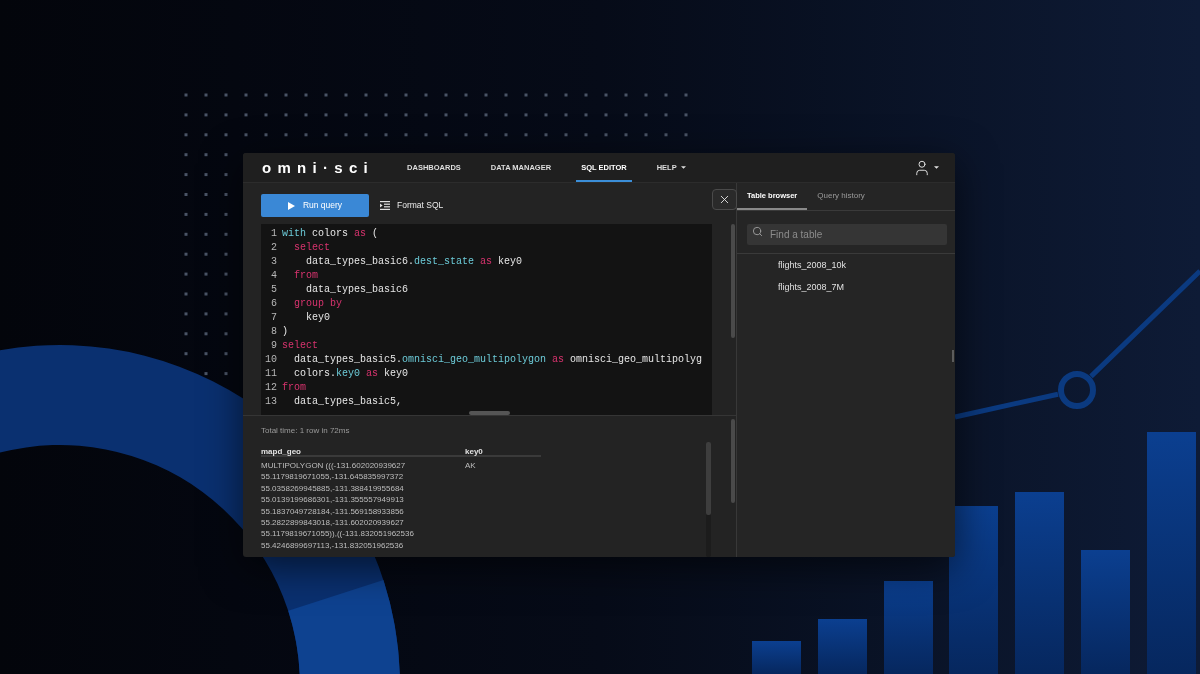 The width and height of the screenshot is (1200, 674). What do you see at coordinates (271, 402) in the screenshot?
I see `line-number: 13` at bounding box center [271, 402].